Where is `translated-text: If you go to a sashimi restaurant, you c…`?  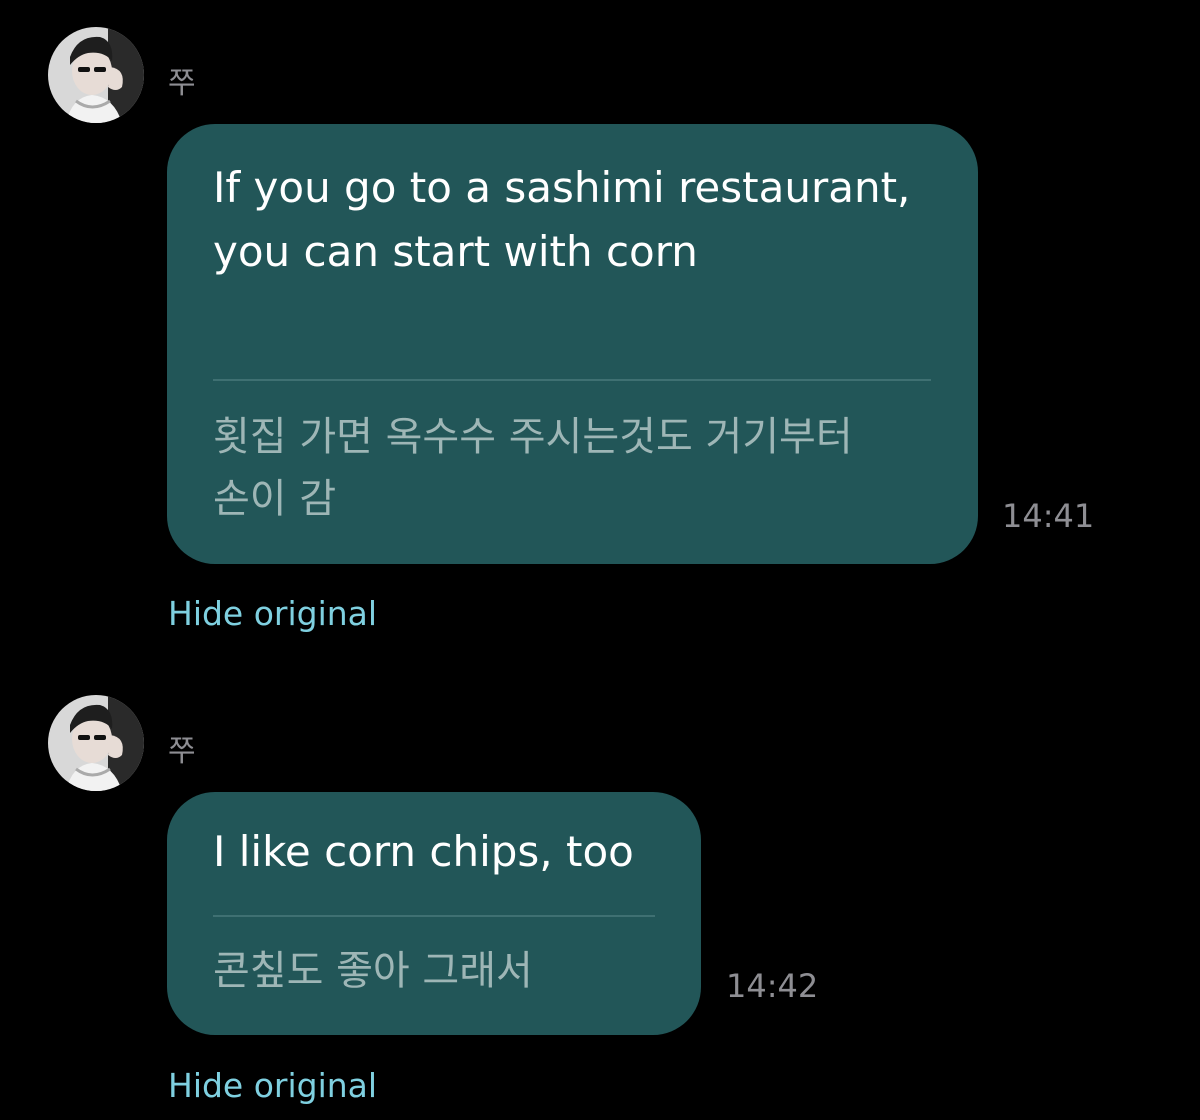 translated-text: If you go to a sashimi restaurant, you c… is located at coordinates (562, 219).